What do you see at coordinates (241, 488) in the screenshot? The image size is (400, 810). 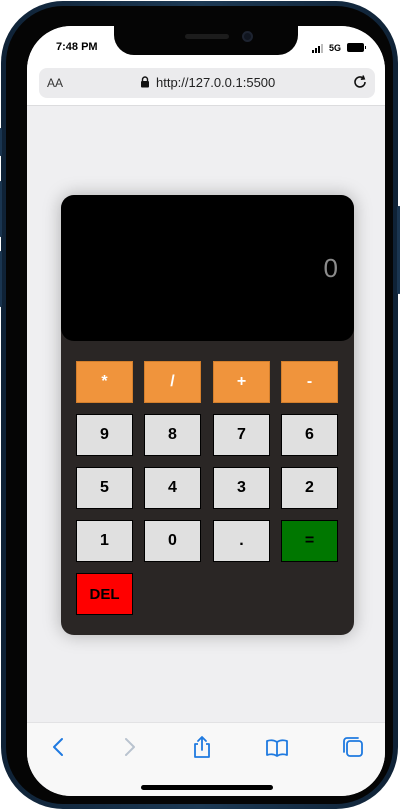 I see `digit-3-button: 3` at bounding box center [241, 488].